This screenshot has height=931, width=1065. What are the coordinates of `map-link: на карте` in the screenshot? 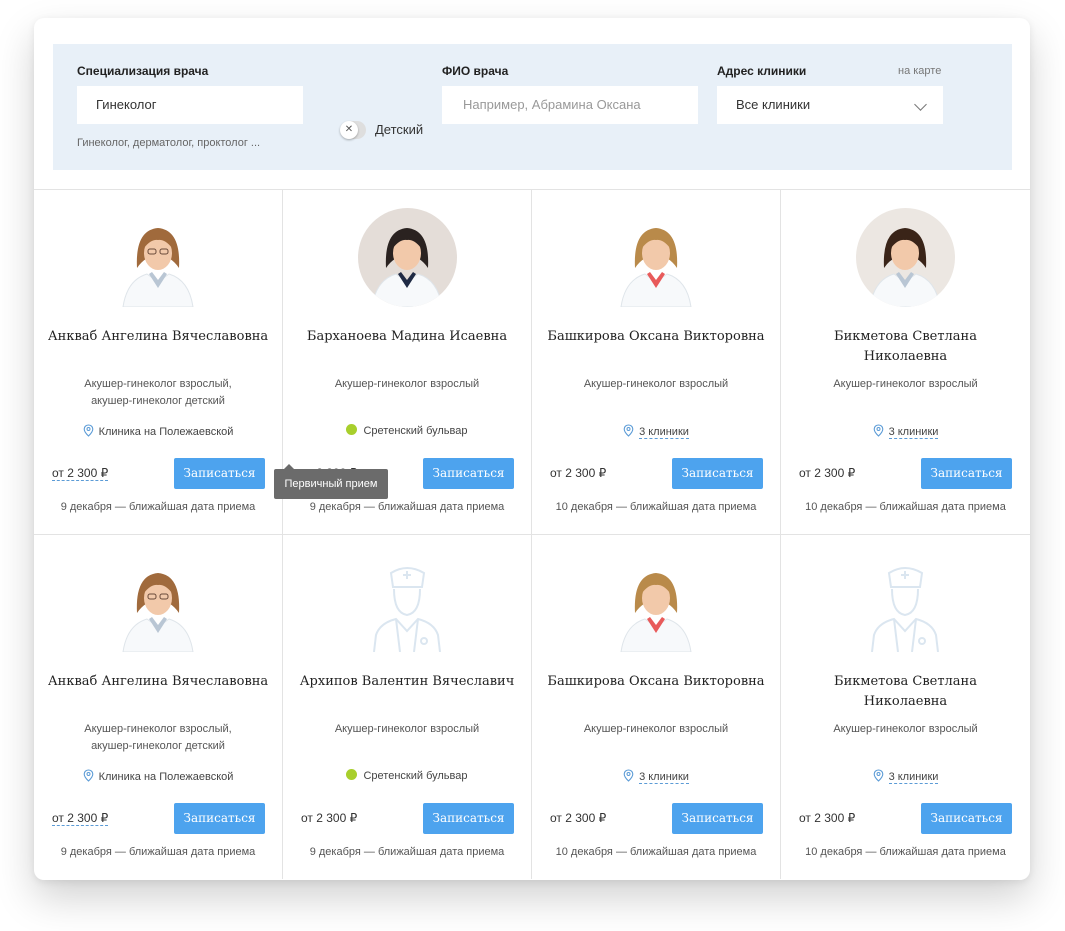 It's located at (919, 71).